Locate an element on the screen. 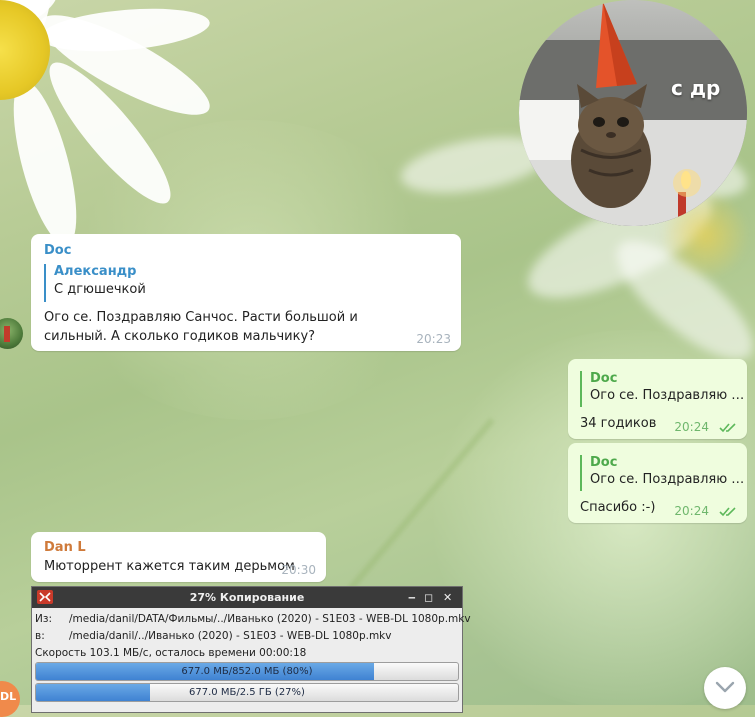  message-time: 20:30 is located at coordinates (298, 570).